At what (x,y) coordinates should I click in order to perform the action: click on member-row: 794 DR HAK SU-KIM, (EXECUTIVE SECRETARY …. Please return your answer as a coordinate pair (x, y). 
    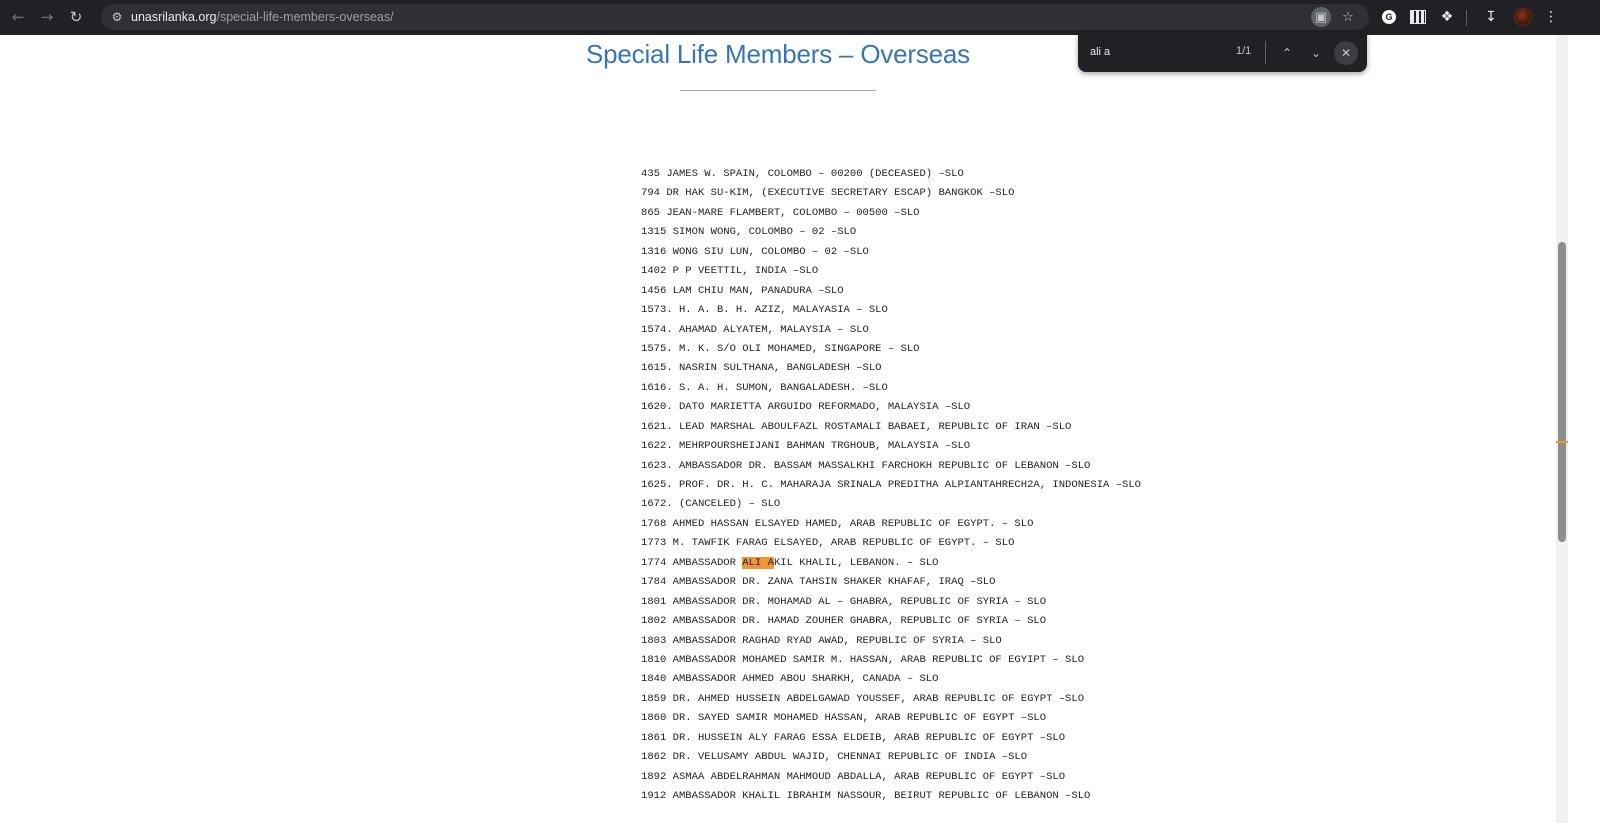
    Looking at the image, I should click on (828, 193).